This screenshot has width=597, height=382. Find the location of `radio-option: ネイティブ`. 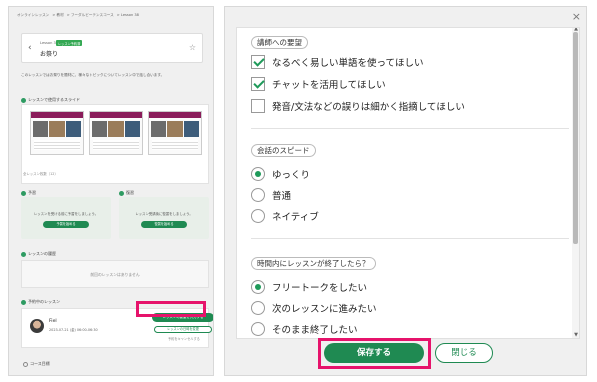

radio-option: ネイティブ is located at coordinates (285, 216).